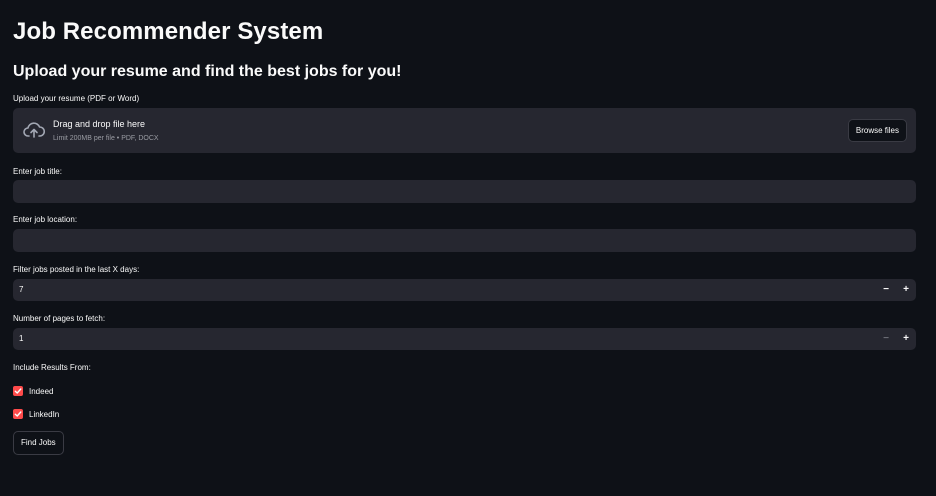 The width and height of the screenshot is (936, 496). I want to click on pages-label: Number of pages to fetch:, so click(59, 318).